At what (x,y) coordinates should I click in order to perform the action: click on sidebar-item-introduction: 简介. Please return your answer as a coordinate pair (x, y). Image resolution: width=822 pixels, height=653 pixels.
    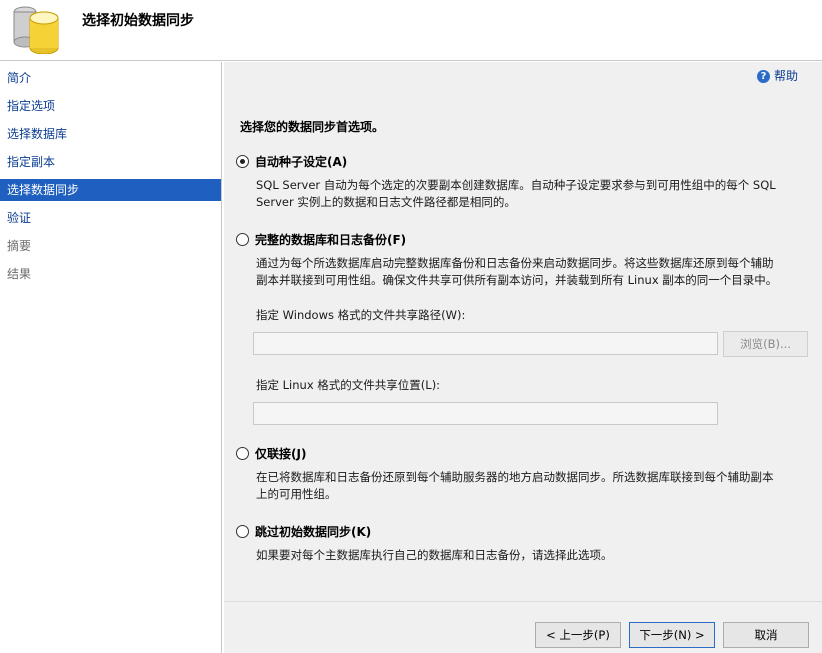
    Looking at the image, I should click on (110, 78).